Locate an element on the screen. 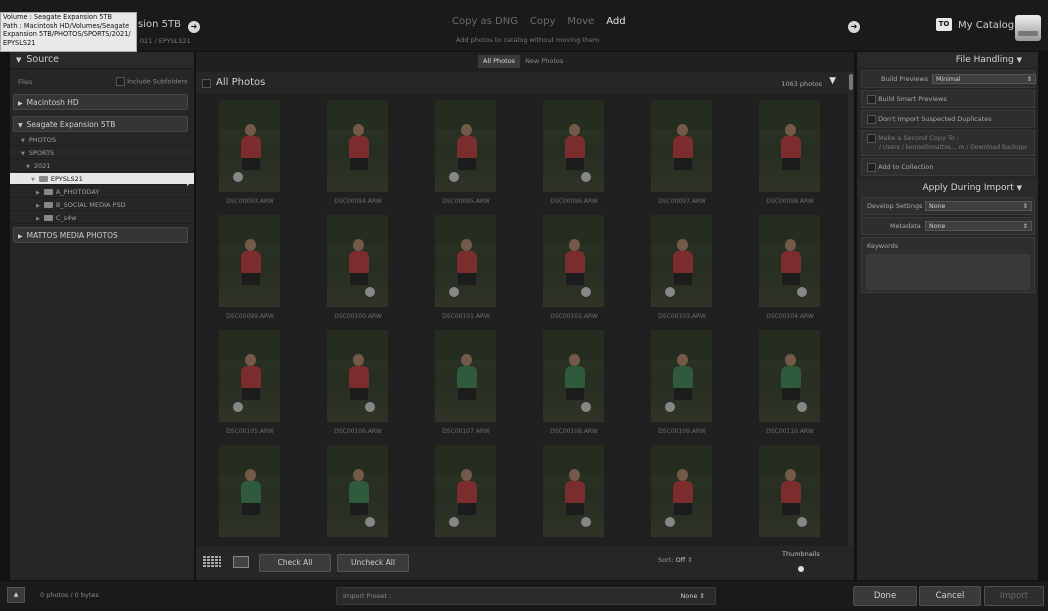  add-to-collection-row: Add to Collection is located at coordinates (948, 167).